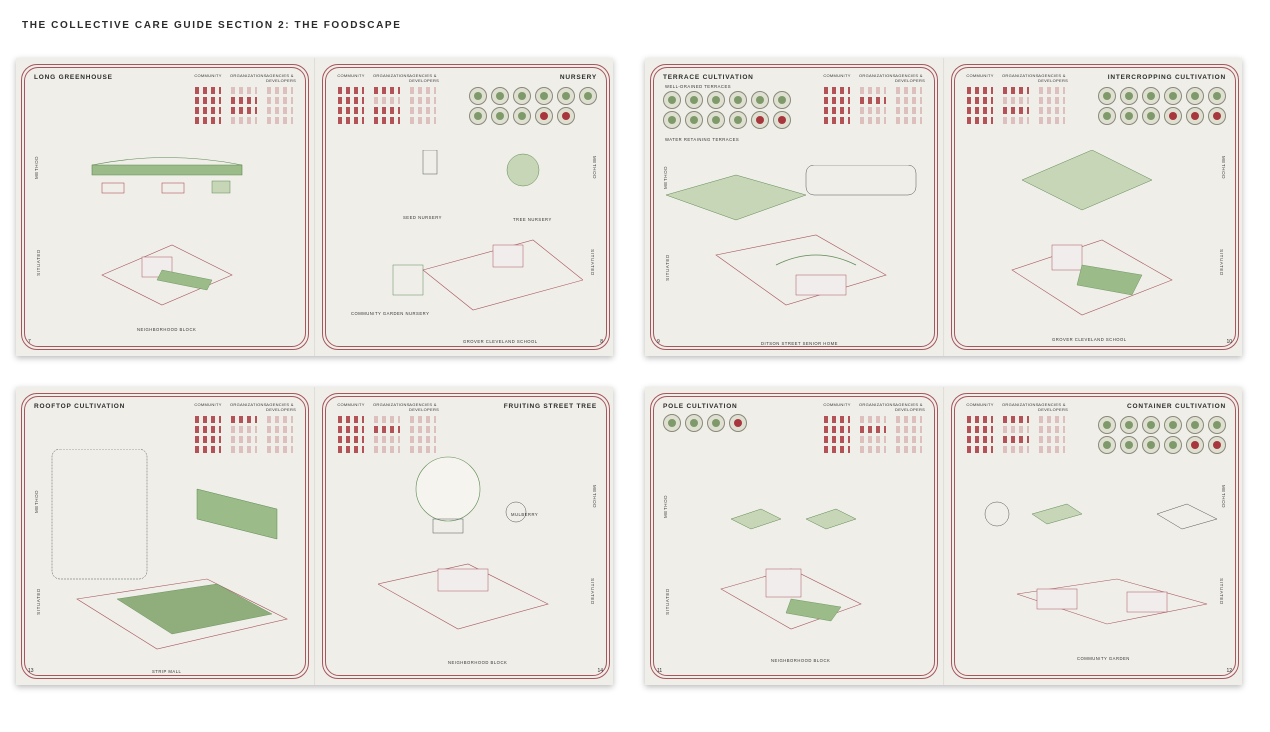 The height and width of the screenshot is (732, 1270). I want to click on block-drawing, so click(167, 275).